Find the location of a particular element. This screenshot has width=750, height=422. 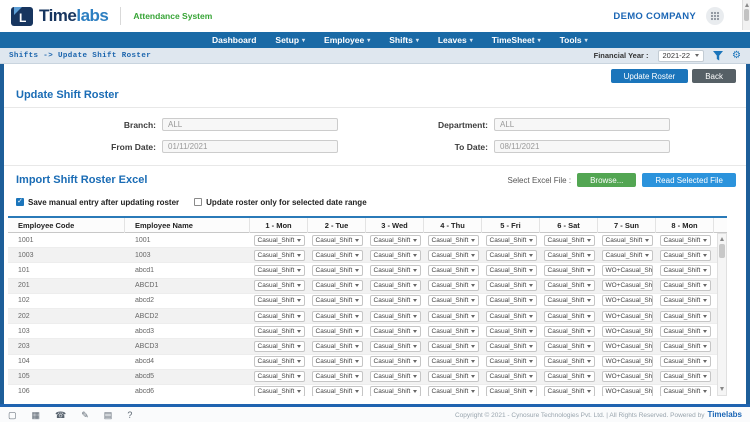

shift-select-r10-d1: Casual_Shift is located at coordinates (279, 391).